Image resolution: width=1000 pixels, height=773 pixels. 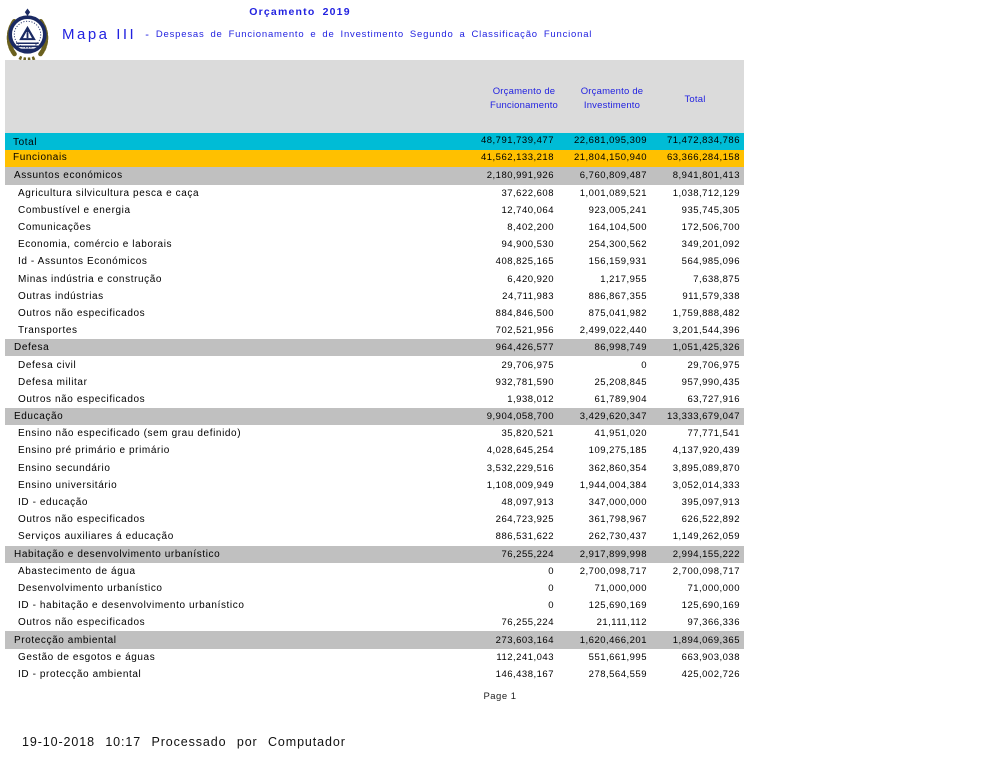 What do you see at coordinates (83, 262) in the screenshot?
I see `row-label: Id - Assuntos Económicos` at bounding box center [83, 262].